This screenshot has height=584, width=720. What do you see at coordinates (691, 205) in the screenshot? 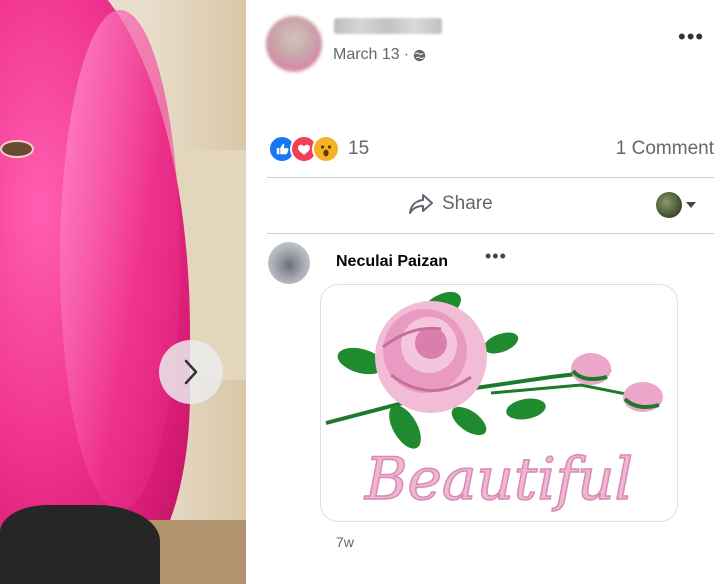
I see `caret-down-icon` at bounding box center [691, 205].